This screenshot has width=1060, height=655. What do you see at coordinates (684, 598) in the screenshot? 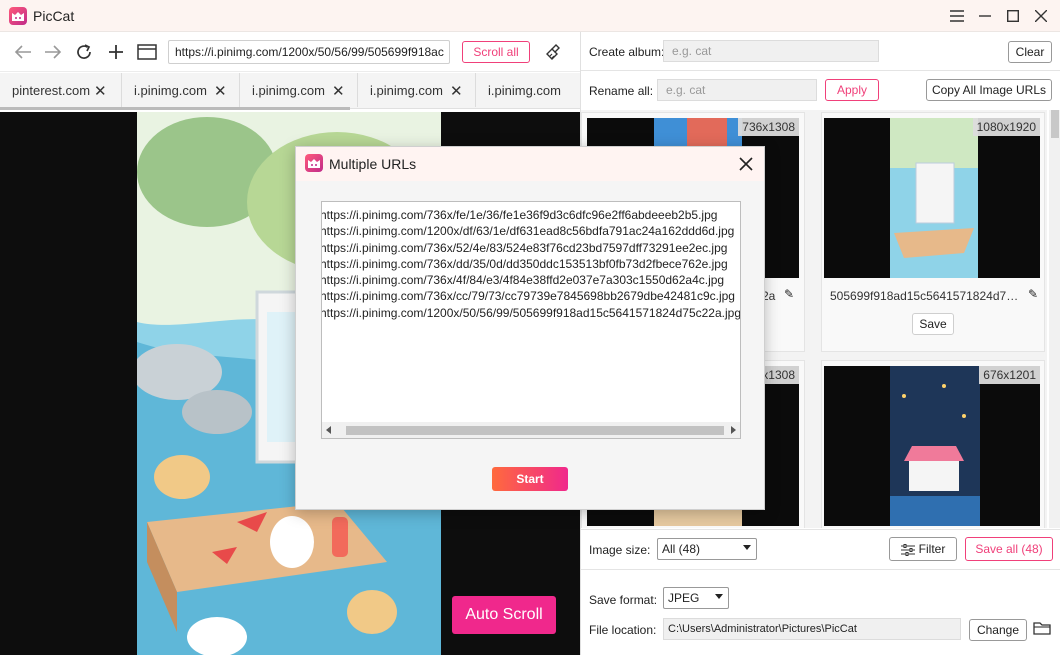
I see `save-format-value: JPEG` at bounding box center [684, 598].